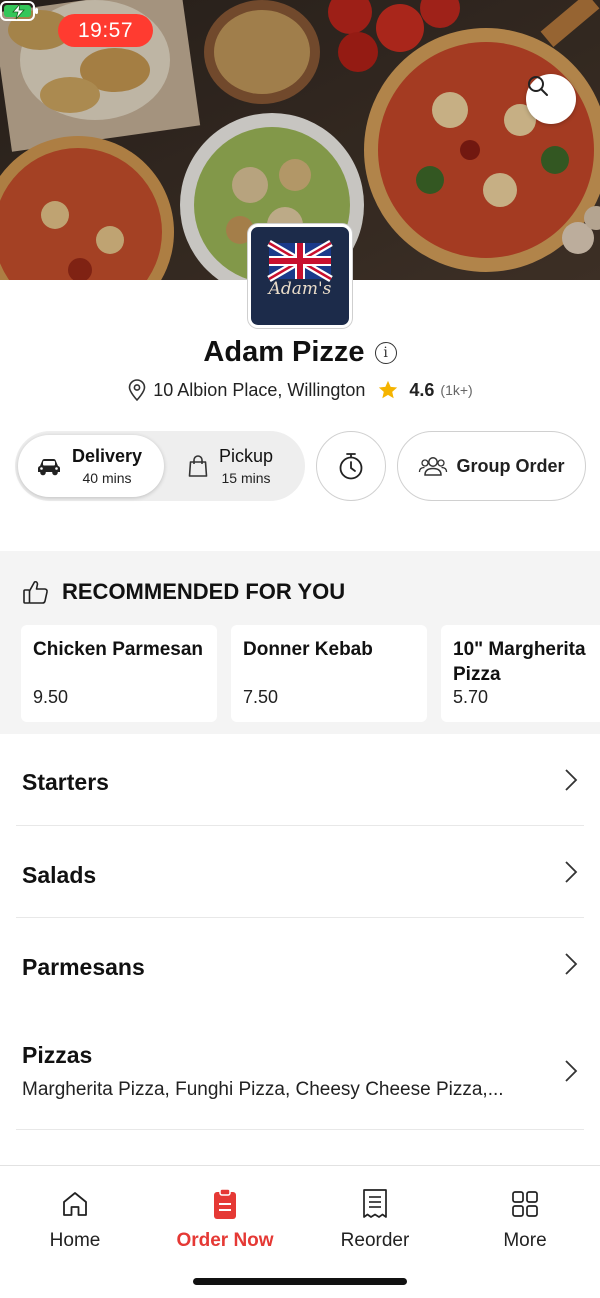  Describe the element at coordinates (329, 673) in the screenshot. I see `recommended-card: Donner Kebab 7.50` at that location.